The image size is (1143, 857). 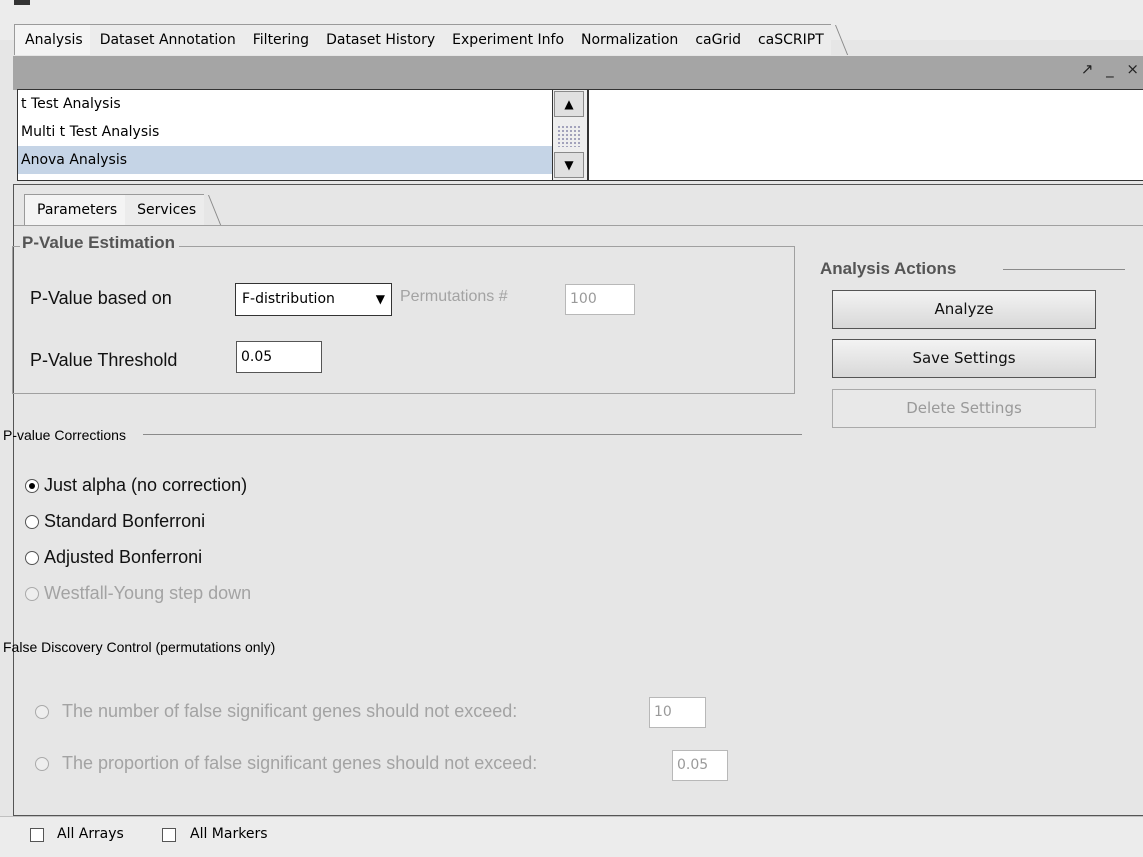 I want to click on radio-fdc-proportion, so click(x=42, y=764).